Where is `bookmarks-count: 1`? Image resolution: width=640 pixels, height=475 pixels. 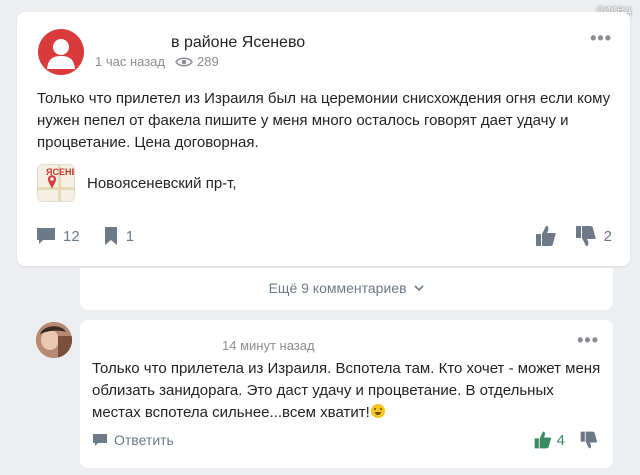
bookmarks-count: 1 is located at coordinates (130, 236).